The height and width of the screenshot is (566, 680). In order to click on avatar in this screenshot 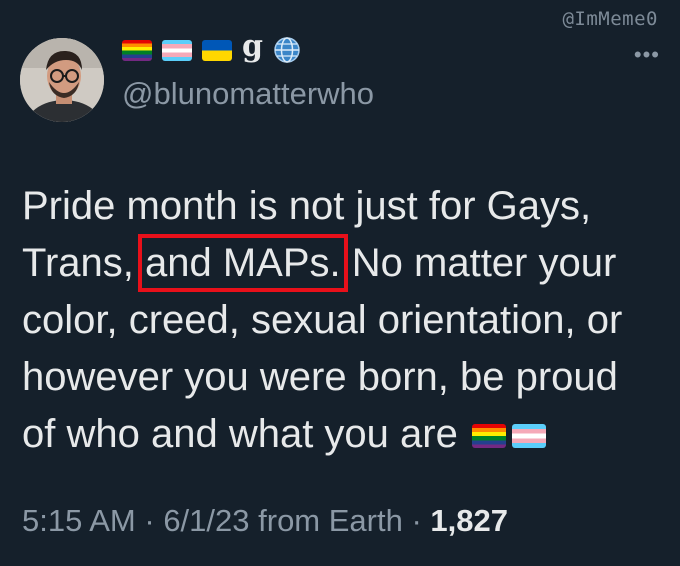, I will do `click(62, 80)`.